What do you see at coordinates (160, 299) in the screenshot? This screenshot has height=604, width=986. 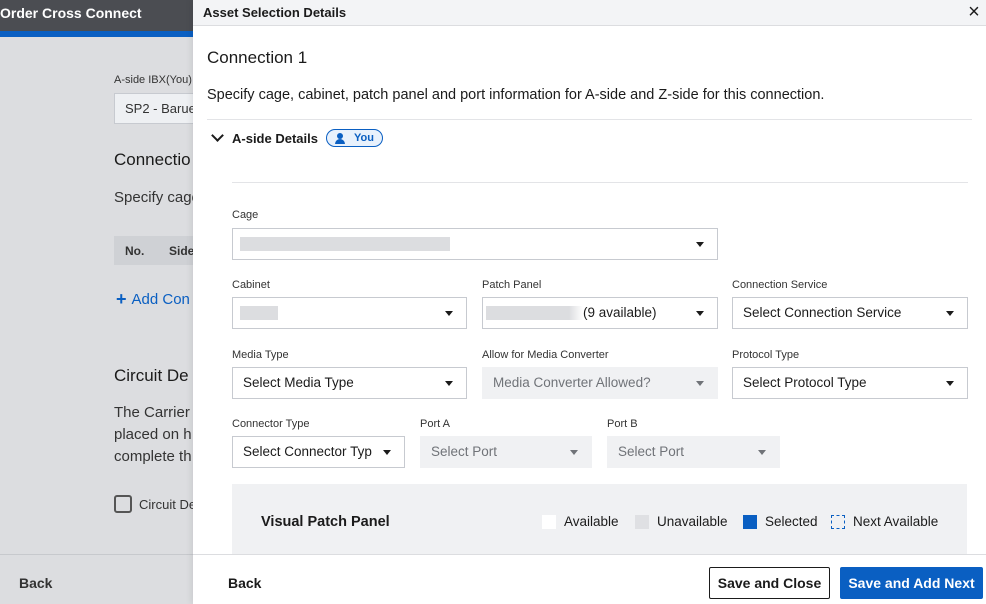 I see `add-connection-label: Add Con` at bounding box center [160, 299].